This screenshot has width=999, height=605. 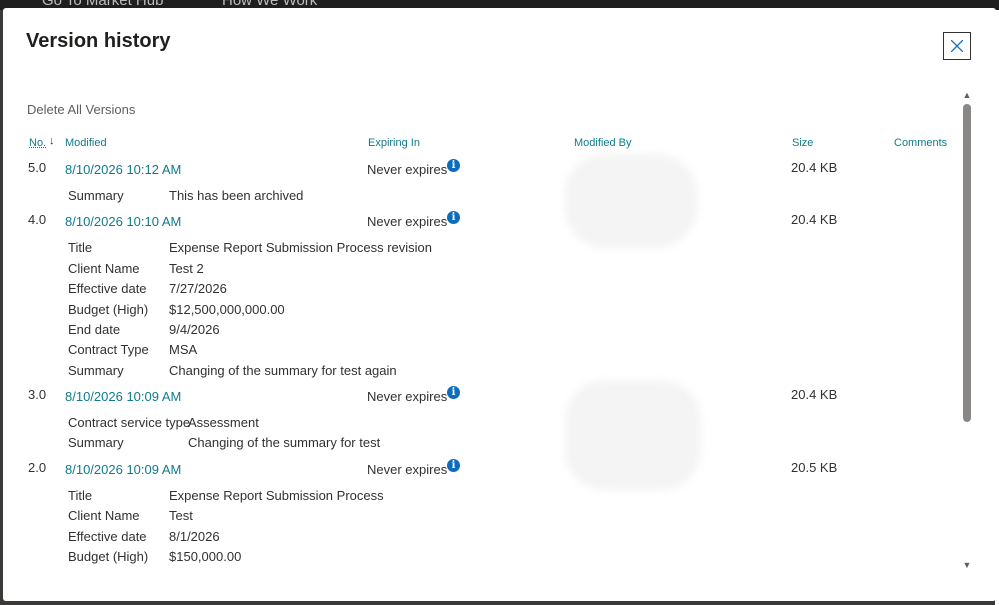 I want to click on vertical-scrollbar: ▲ ▼, so click(x=967, y=331).